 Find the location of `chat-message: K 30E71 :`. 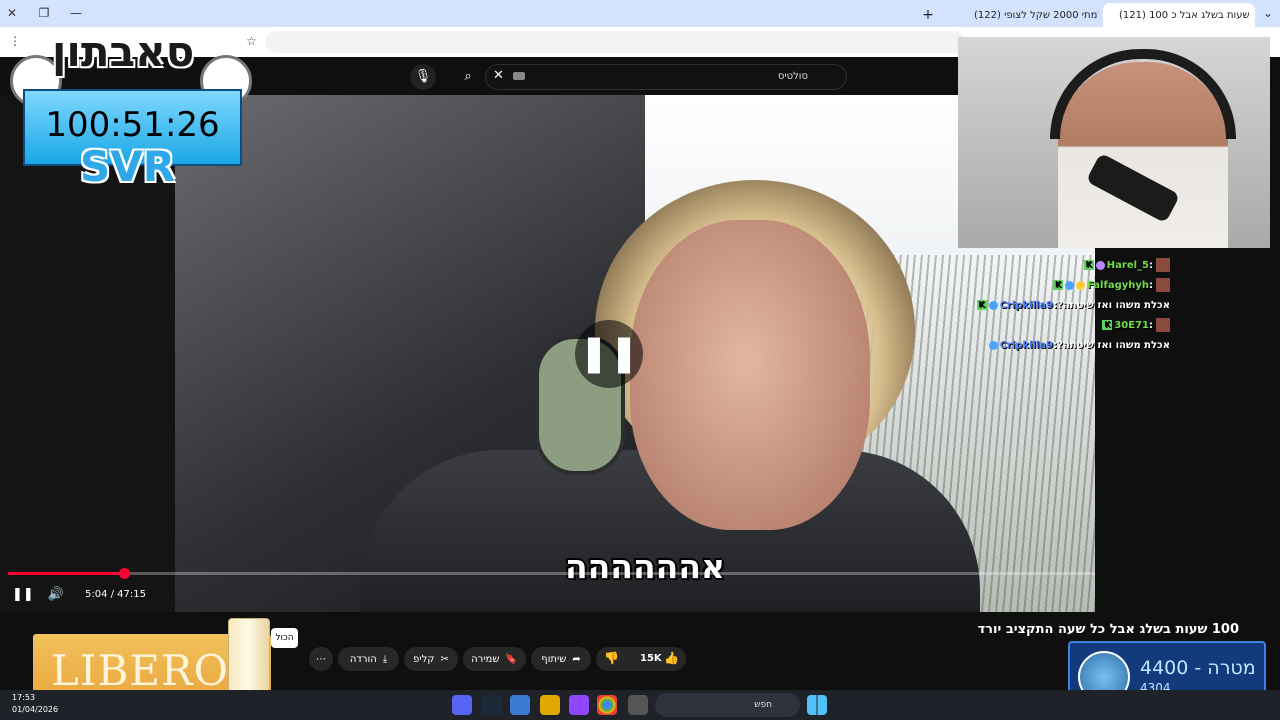

chat-message: K 30E71 : is located at coordinates (1136, 325).